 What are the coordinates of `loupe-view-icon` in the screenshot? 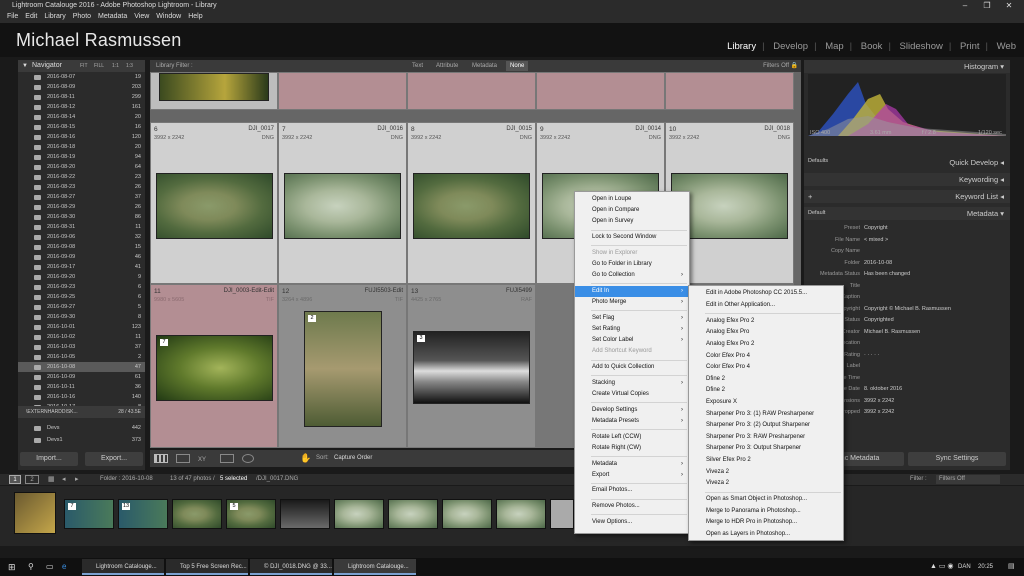 It's located at (183, 458).